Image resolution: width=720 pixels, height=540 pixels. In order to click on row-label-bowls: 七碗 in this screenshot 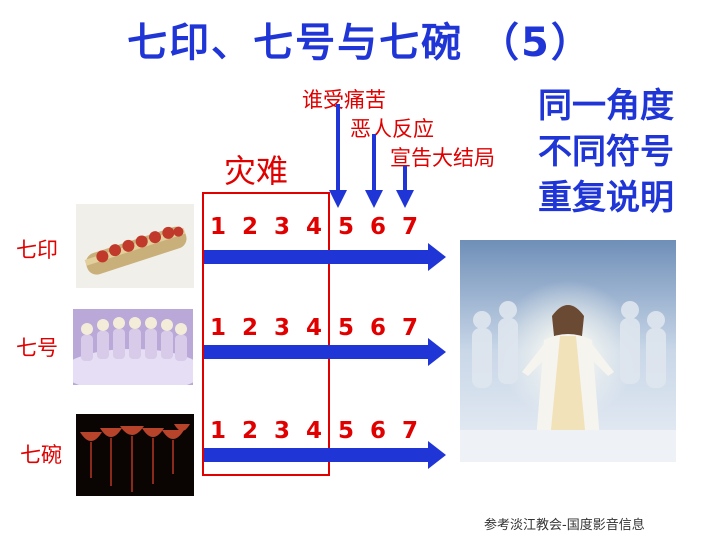, I will do `click(41, 455)`.